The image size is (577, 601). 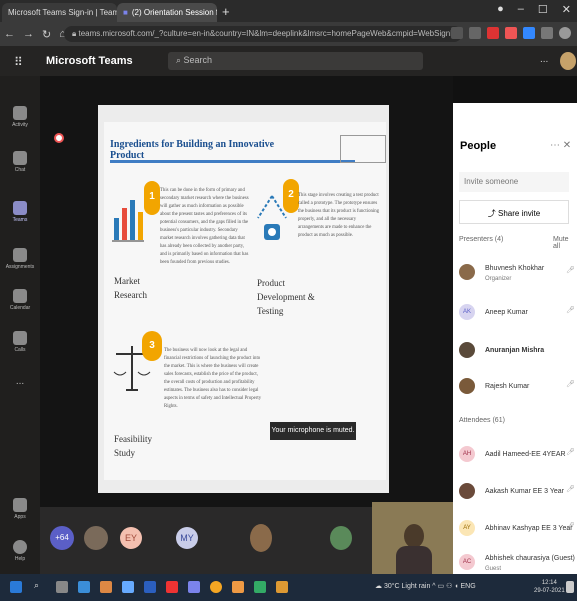 What do you see at coordinates (46, 34) in the screenshot?
I see `reload-icon: ↻` at bounding box center [46, 34].